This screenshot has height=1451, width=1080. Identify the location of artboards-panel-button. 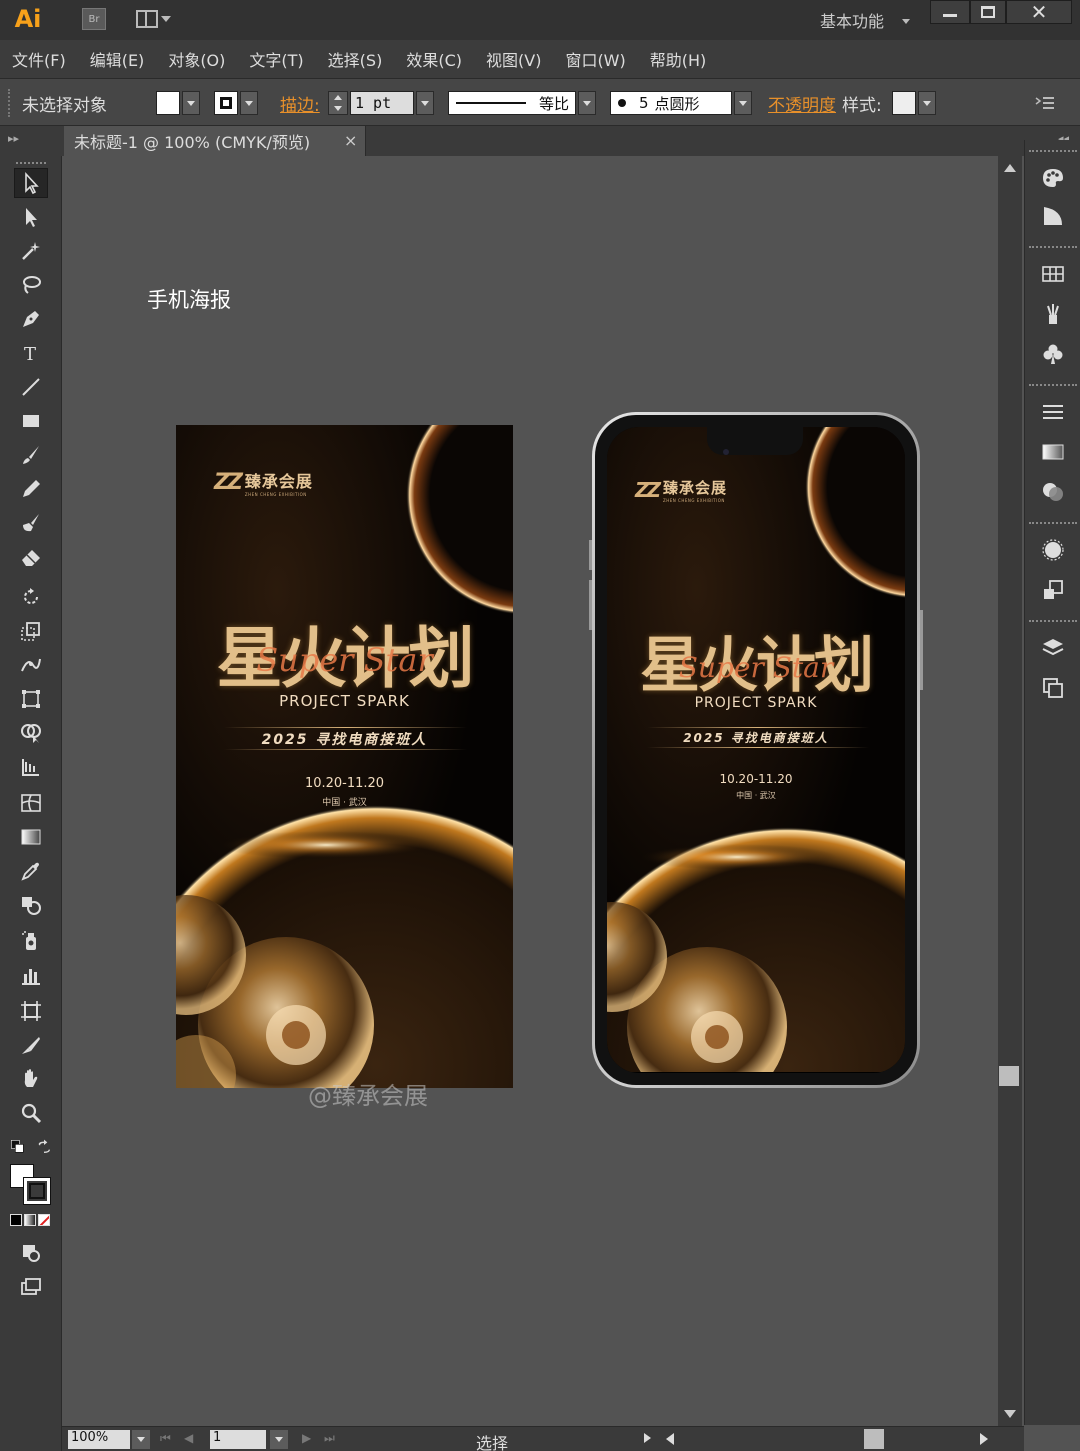
(1053, 688).